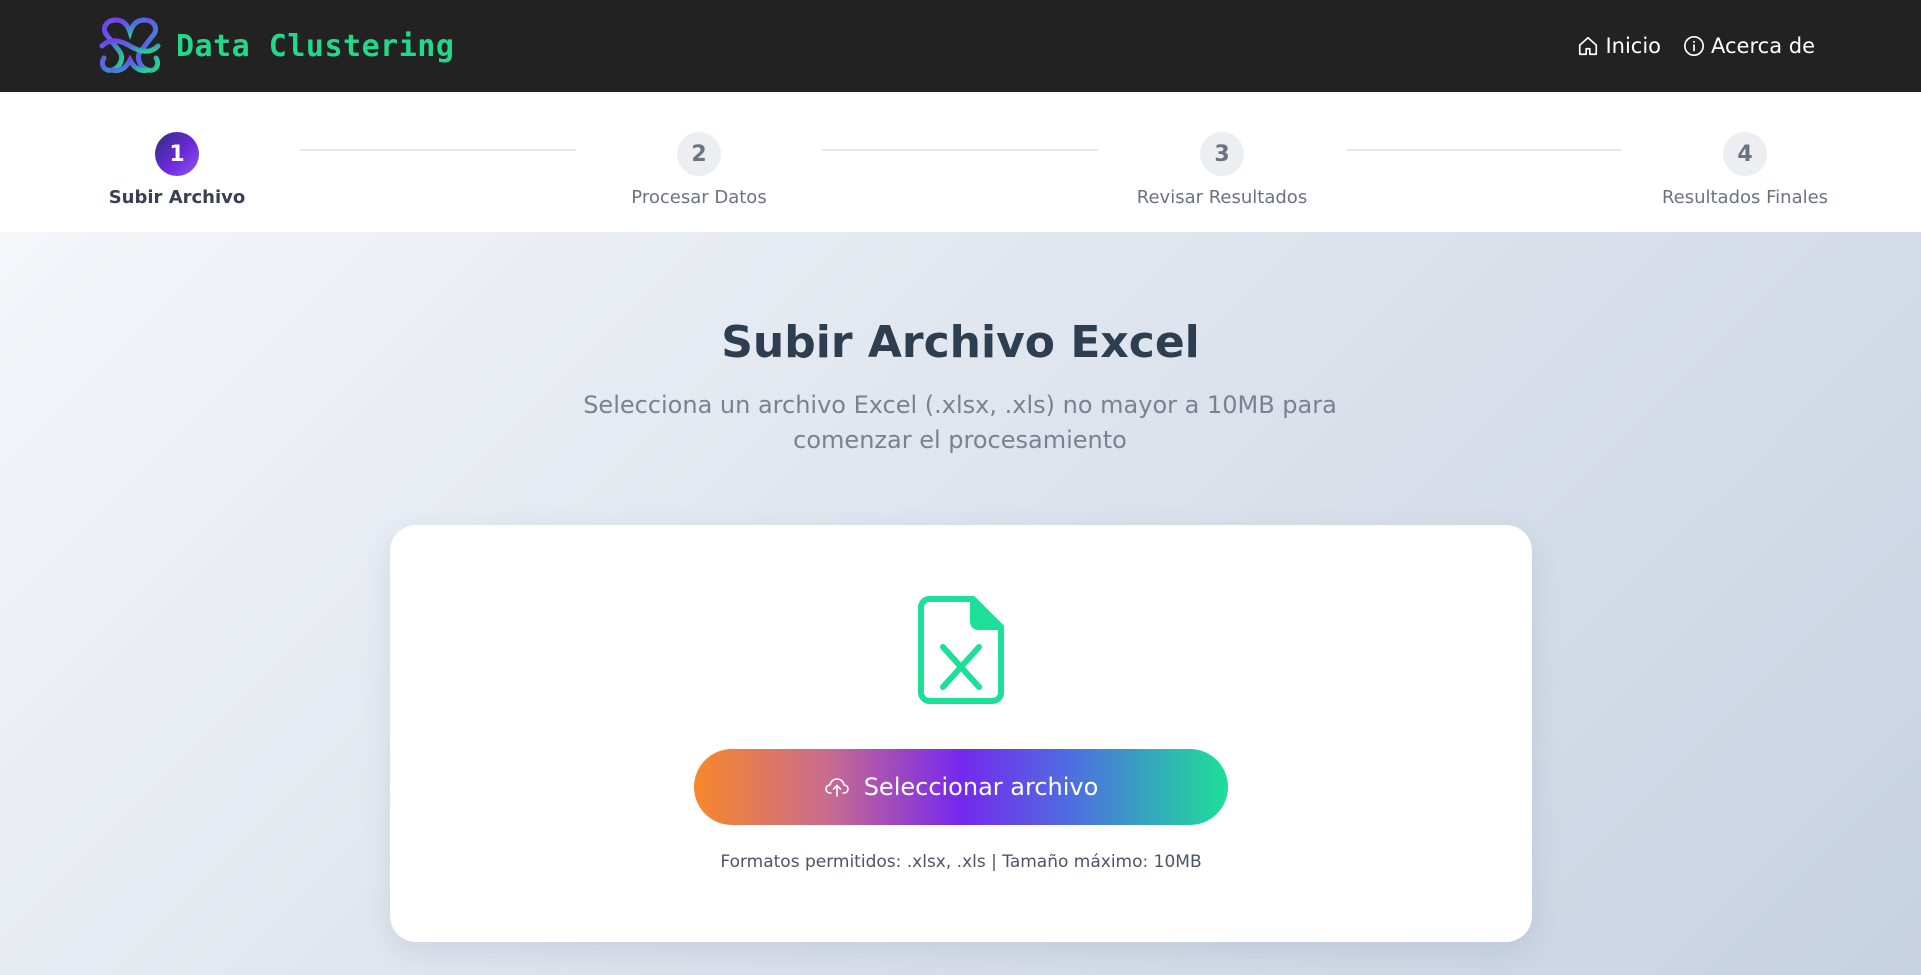 The image size is (1921, 975). I want to click on main-nav: Inicio Acerca de, so click(1696, 46).